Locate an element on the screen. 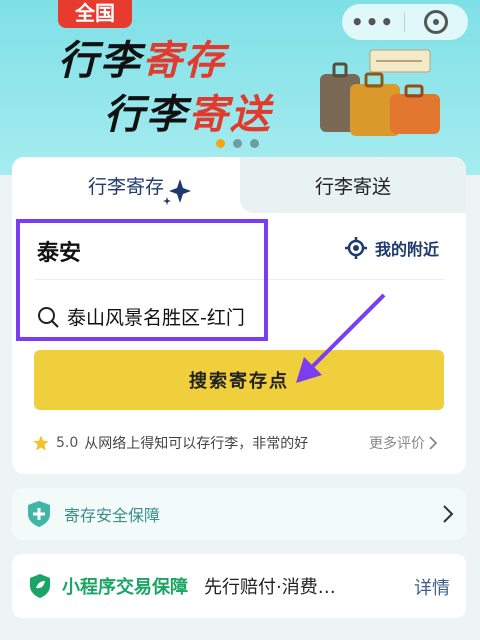 The height and width of the screenshot is (640, 480). locate-icon is located at coordinates (356, 248).